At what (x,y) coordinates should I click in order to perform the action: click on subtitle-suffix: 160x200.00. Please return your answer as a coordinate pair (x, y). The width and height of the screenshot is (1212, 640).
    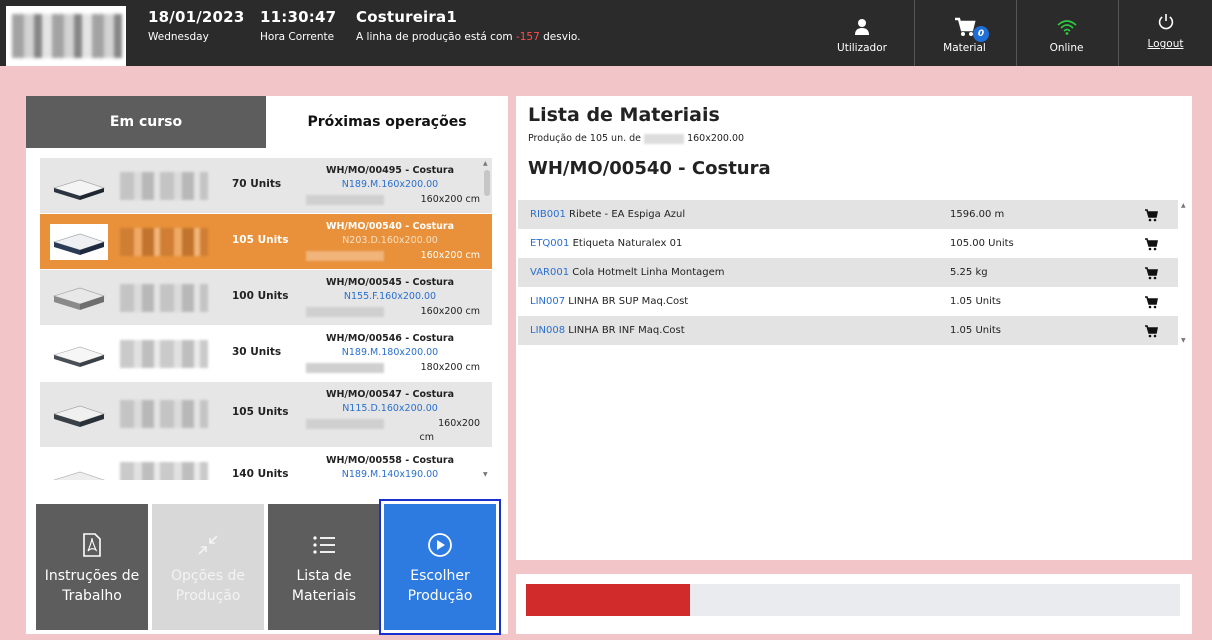
    Looking at the image, I should click on (716, 138).